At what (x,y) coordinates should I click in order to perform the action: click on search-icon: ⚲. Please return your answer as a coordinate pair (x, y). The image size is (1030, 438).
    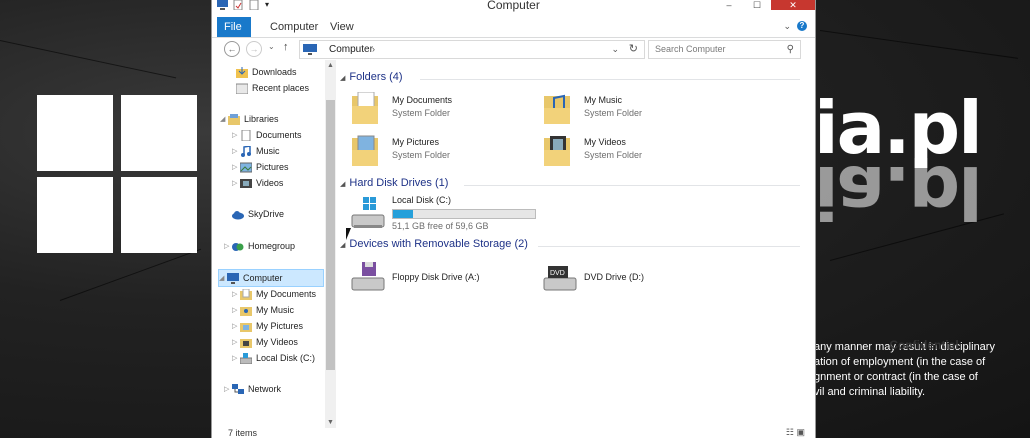
    Looking at the image, I should click on (790, 49).